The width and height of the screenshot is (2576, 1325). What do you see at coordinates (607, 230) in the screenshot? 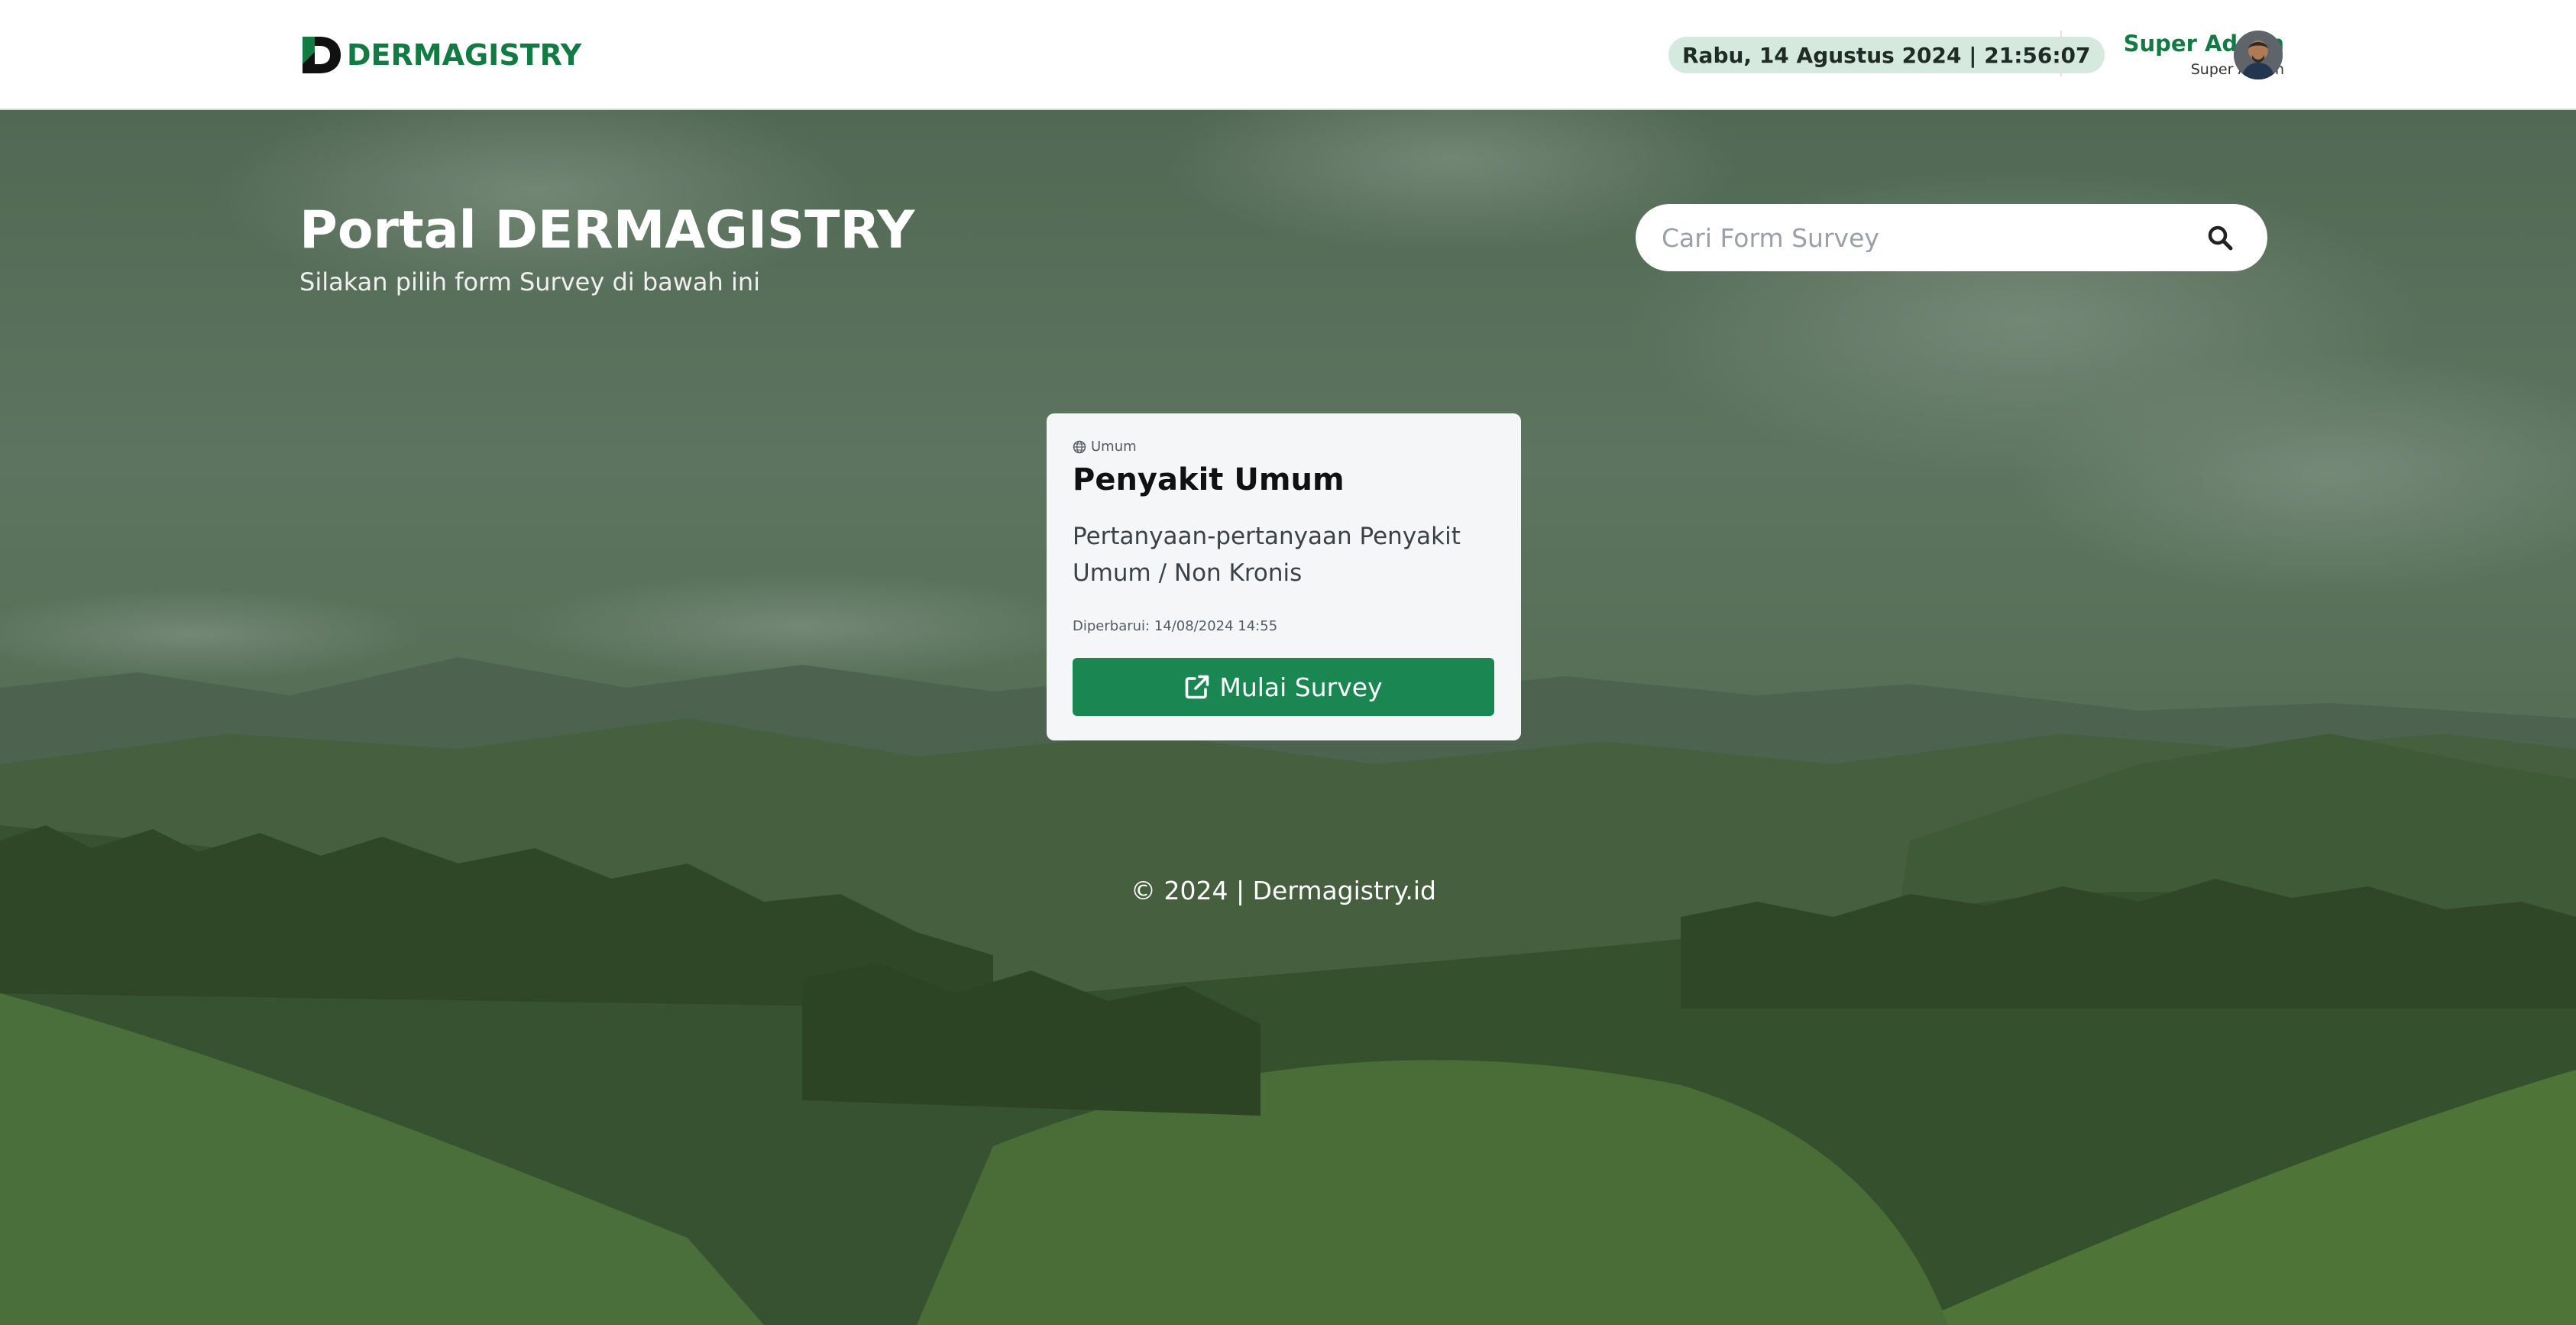
I see `page-title: Portal DERMAGISTRY` at bounding box center [607, 230].